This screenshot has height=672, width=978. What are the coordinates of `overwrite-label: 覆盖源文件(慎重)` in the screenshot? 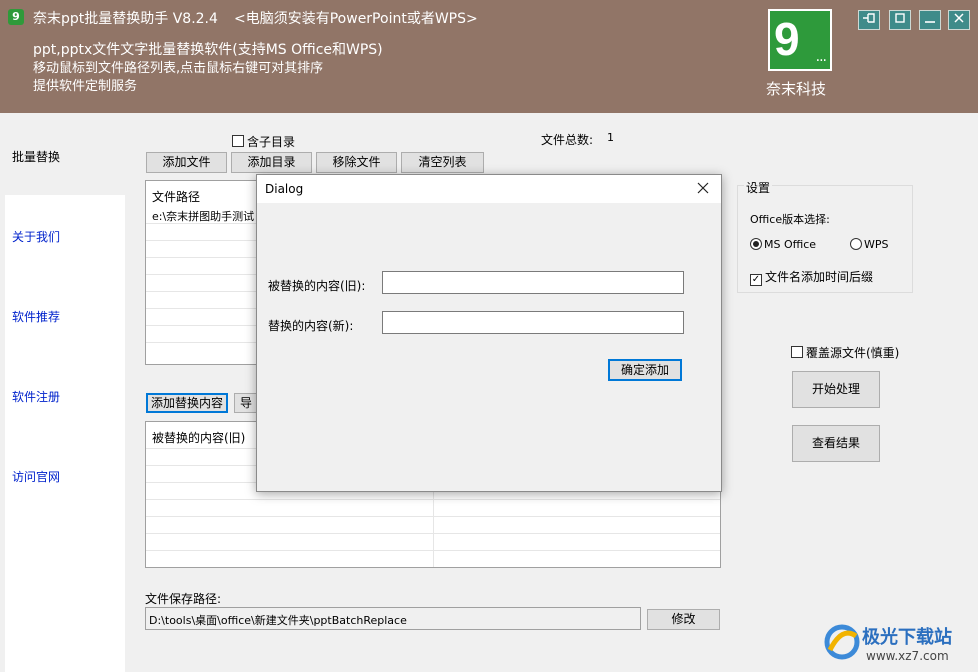 It's located at (853, 353).